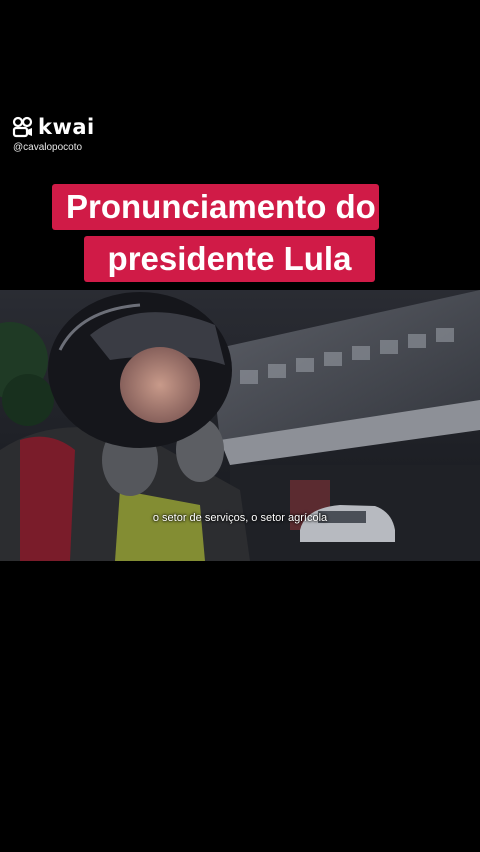 The width and height of the screenshot is (480, 852). What do you see at coordinates (215, 207) in the screenshot?
I see `title-line-1: Pronunciamento do` at bounding box center [215, 207].